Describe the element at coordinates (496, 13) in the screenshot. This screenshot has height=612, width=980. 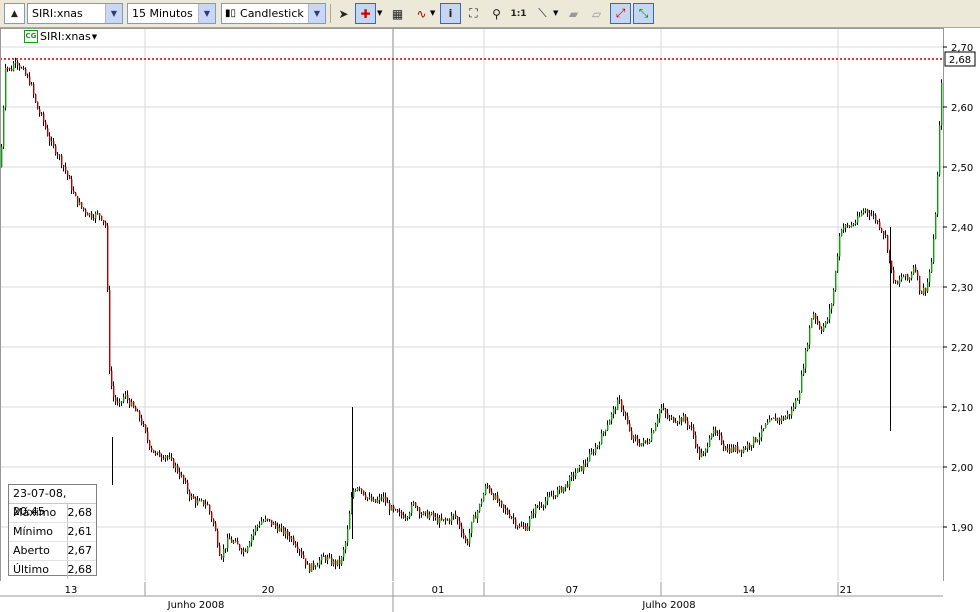
I see `zoom-icon: ⚲` at that location.